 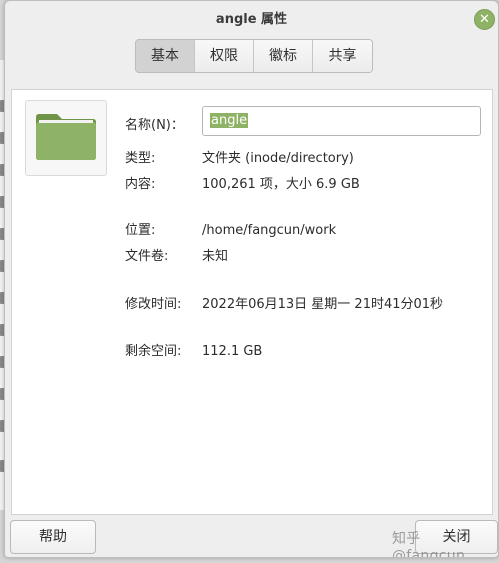 What do you see at coordinates (53, 537) in the screenshot?
I see `help-button: 帮助` at bounding box center [53, 537].